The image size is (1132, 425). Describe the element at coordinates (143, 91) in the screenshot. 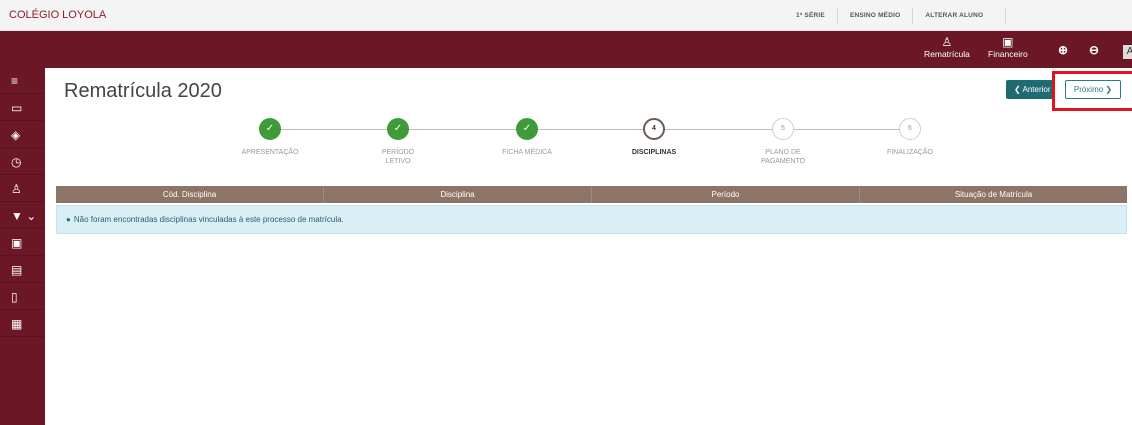

I see `page-title: Rematrícula 2020` at that location.